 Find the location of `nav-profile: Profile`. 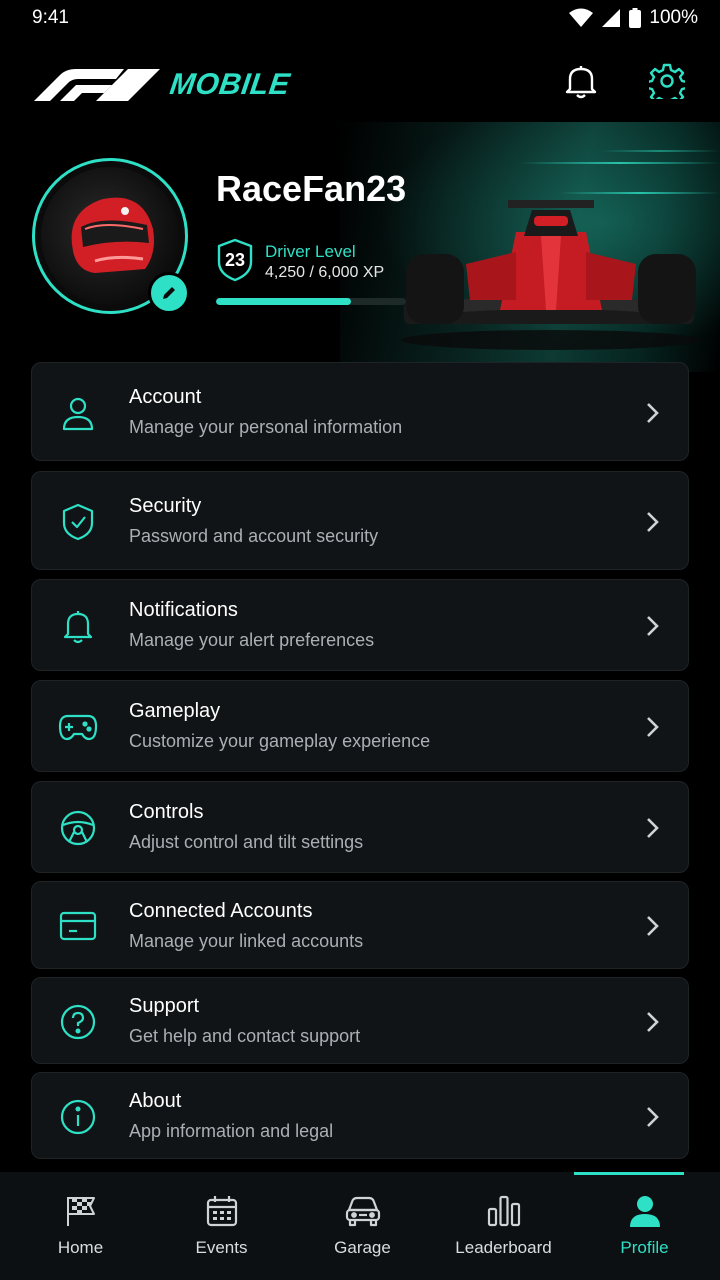

nav-profile: Profile is located at coordinates (644, 1226).